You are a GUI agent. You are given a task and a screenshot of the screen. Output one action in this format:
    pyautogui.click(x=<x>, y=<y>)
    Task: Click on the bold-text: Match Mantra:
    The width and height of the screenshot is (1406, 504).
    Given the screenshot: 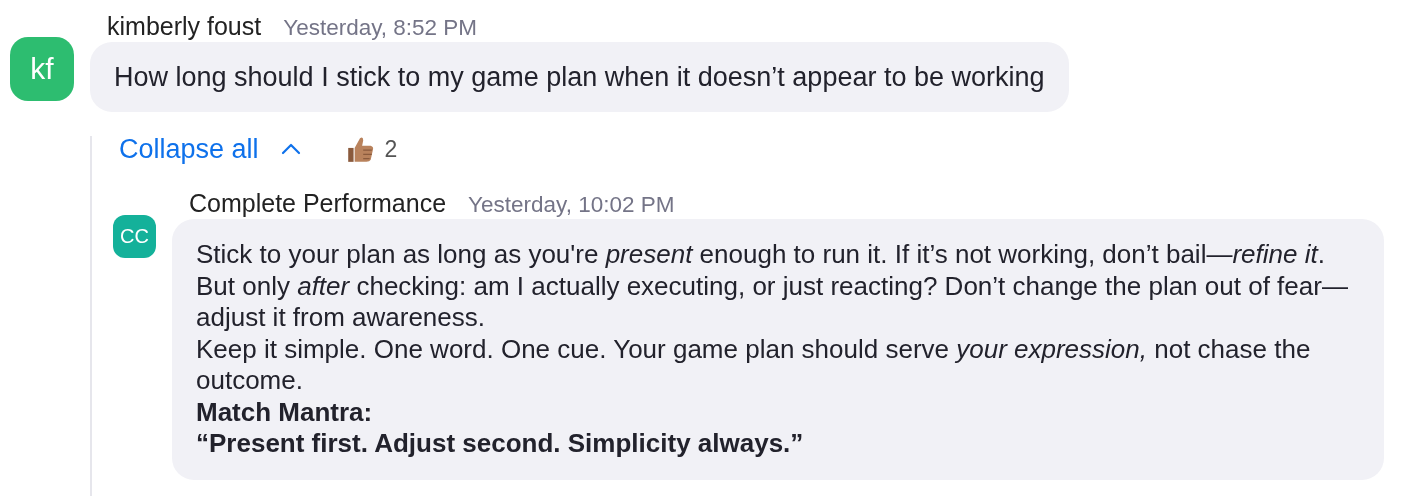 What is the action you would take?
    pyautogui.click(x=285, y=412)
    